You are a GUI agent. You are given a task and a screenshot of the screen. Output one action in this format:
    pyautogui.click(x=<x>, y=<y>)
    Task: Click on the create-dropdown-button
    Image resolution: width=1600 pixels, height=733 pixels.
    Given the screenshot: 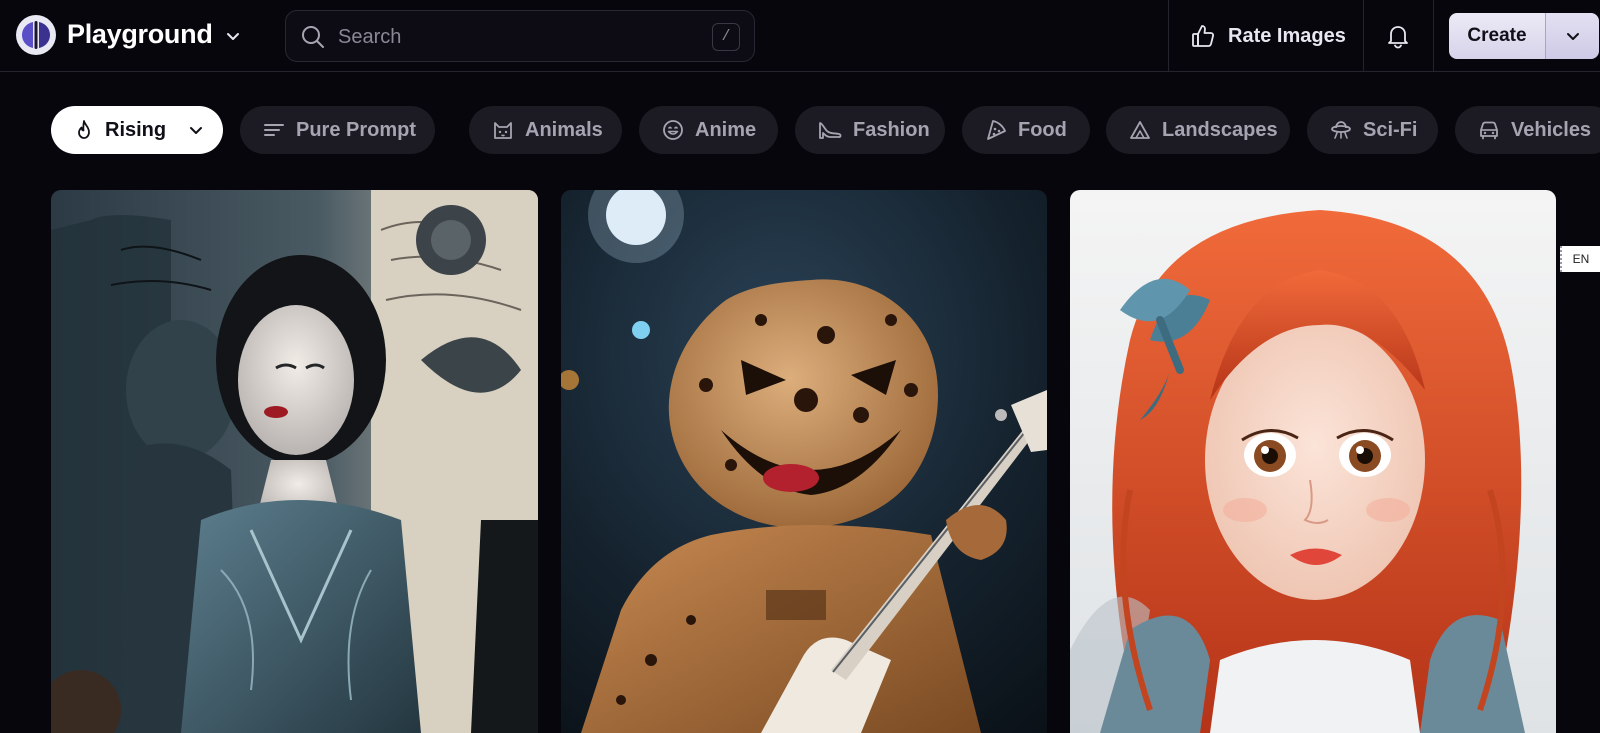 What is the action you would take?
    pyautogui.click(x=1572, y=36)
    